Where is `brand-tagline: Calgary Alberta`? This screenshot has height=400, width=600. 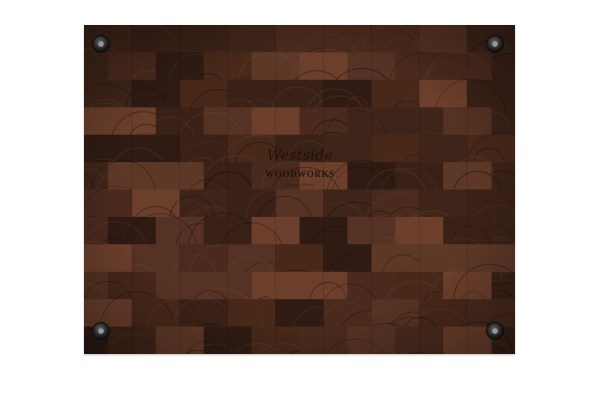
brand-tagline: Calgary Alberta is located at coordinates (300, 184).